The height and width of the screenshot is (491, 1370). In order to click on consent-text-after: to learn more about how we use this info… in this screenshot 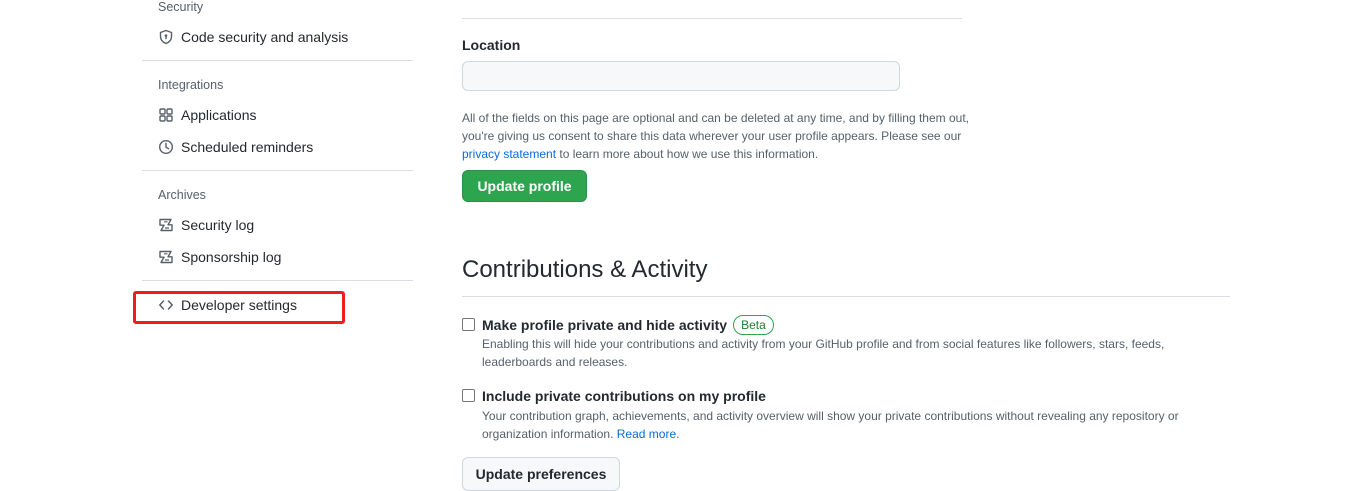, I will do `click(687, 154)`.